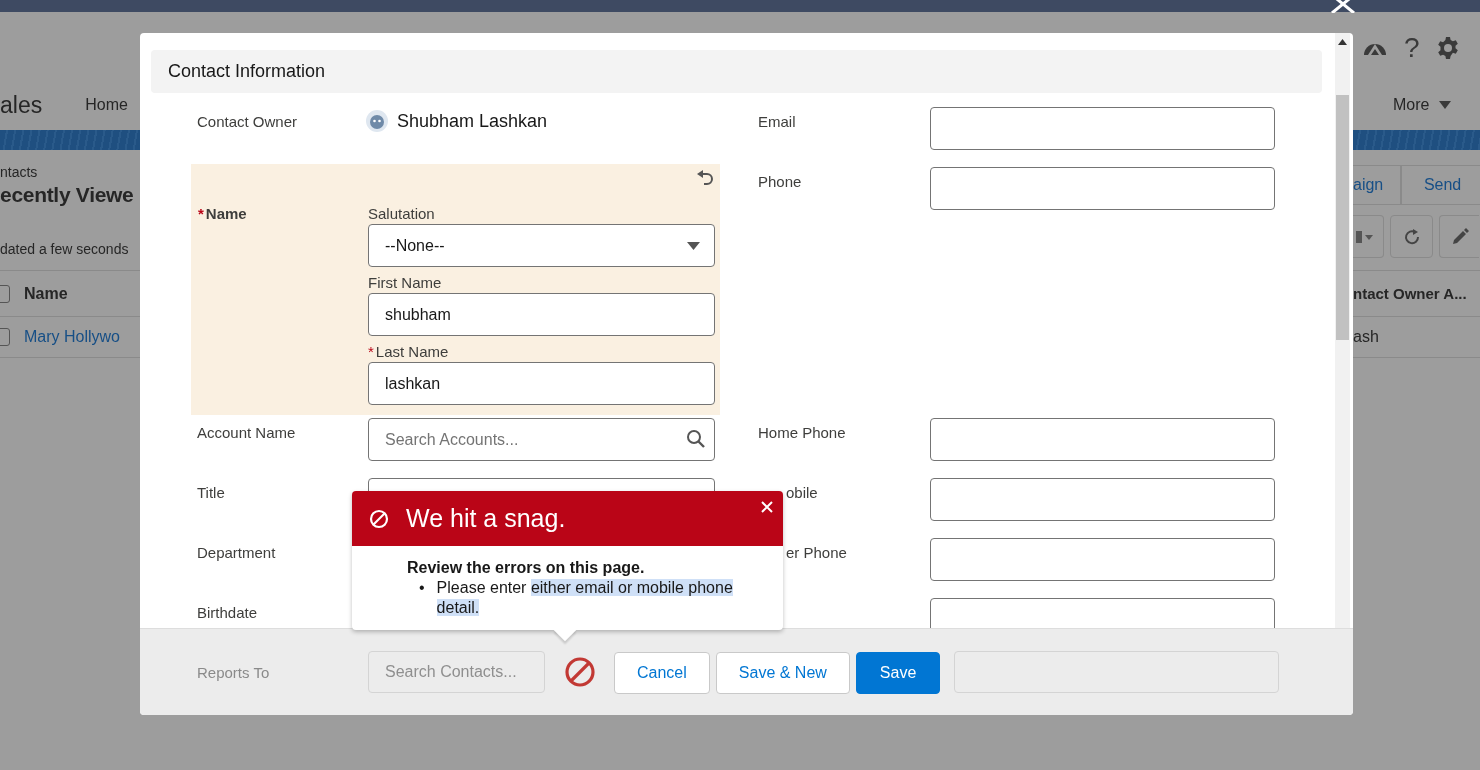 Image resolution: width=1480 pixels, height=770 pixels. I want to click on field-label: *Name, so click(222, 213).